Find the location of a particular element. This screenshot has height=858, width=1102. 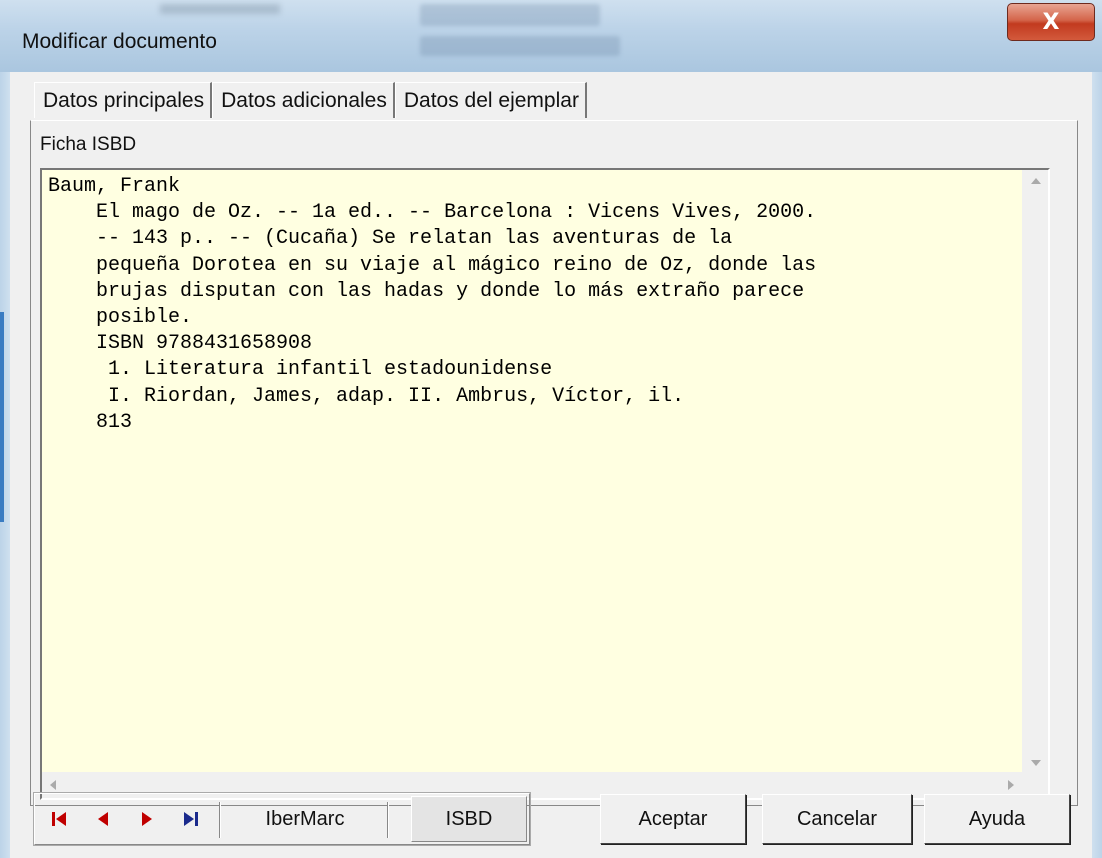

previous-record-icon is located at coordinates (103, 819).